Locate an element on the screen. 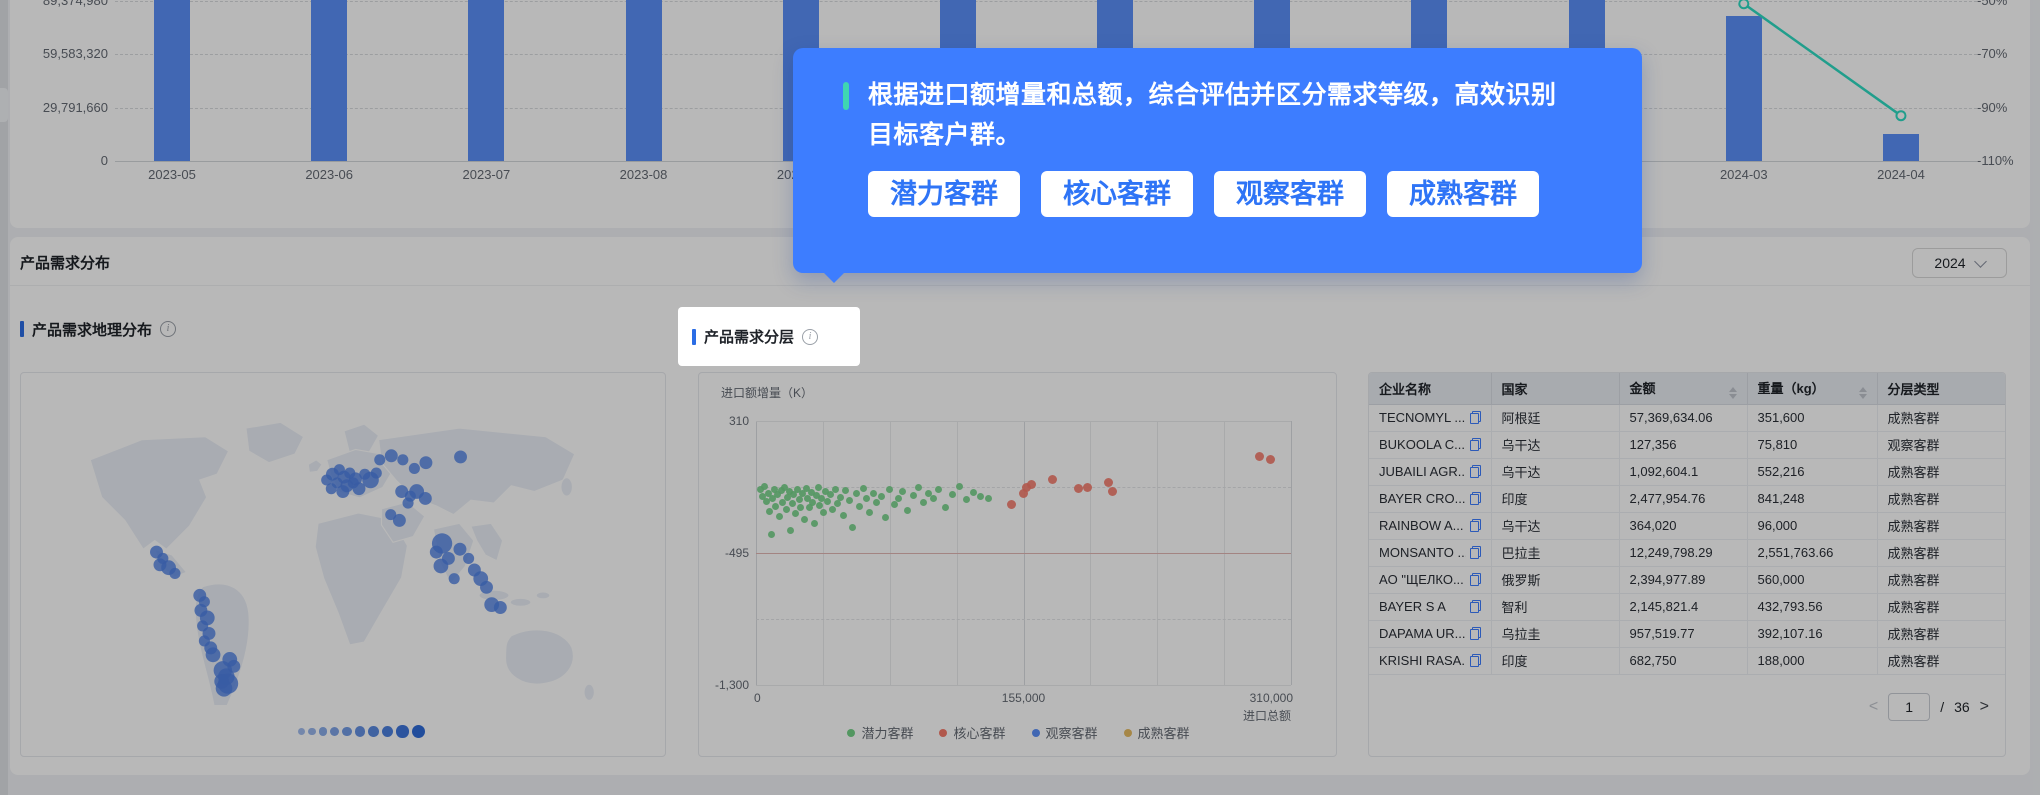 This screenshot has width=2040, height=795. page-number-box: 1 is located at coordinates (1909, 707).